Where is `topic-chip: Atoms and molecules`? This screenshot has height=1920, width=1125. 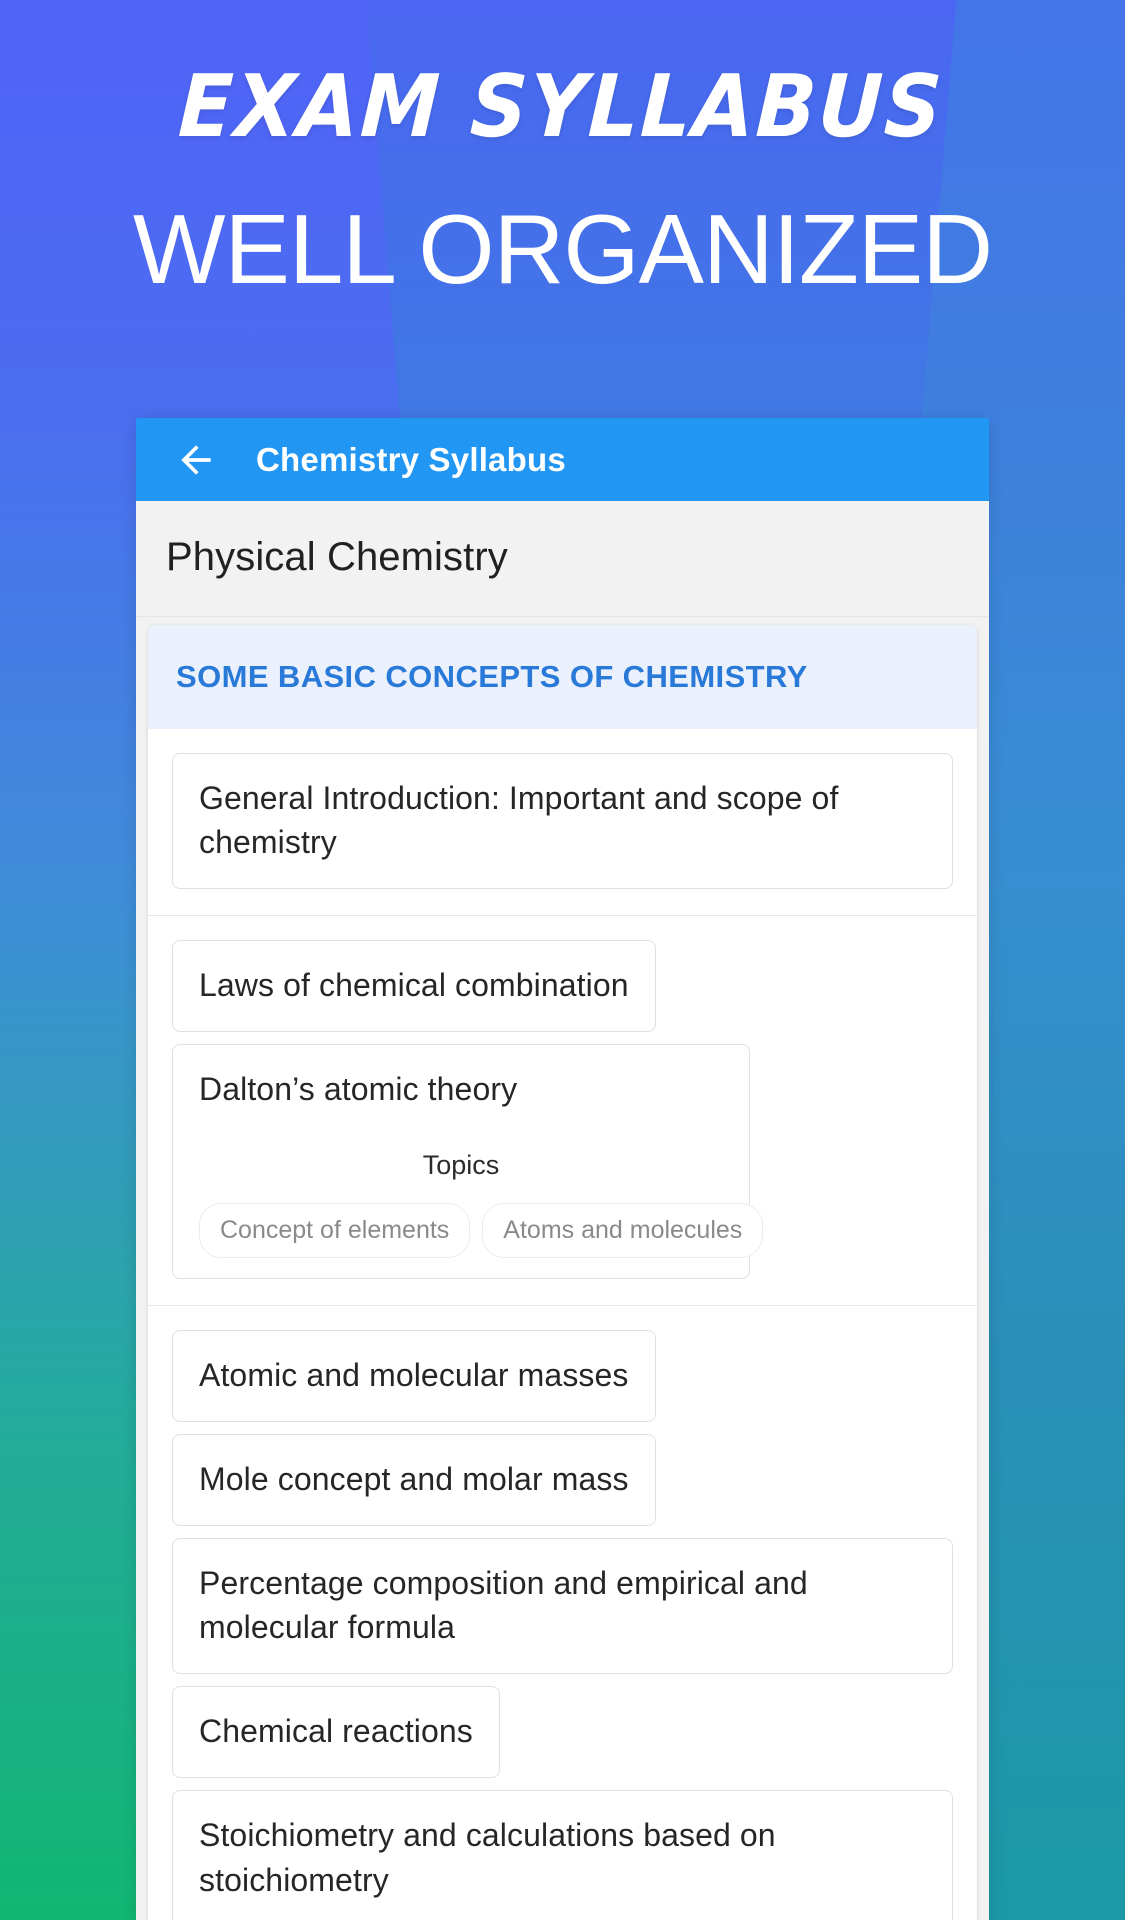 topic-chip: Atoms and molecules is located at coordinates (623, 1230).